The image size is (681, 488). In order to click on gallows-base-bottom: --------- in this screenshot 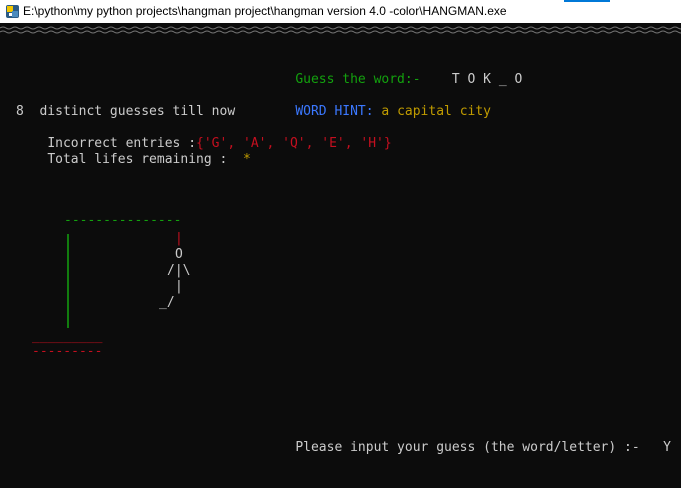, I will do `click(67, 351)`.